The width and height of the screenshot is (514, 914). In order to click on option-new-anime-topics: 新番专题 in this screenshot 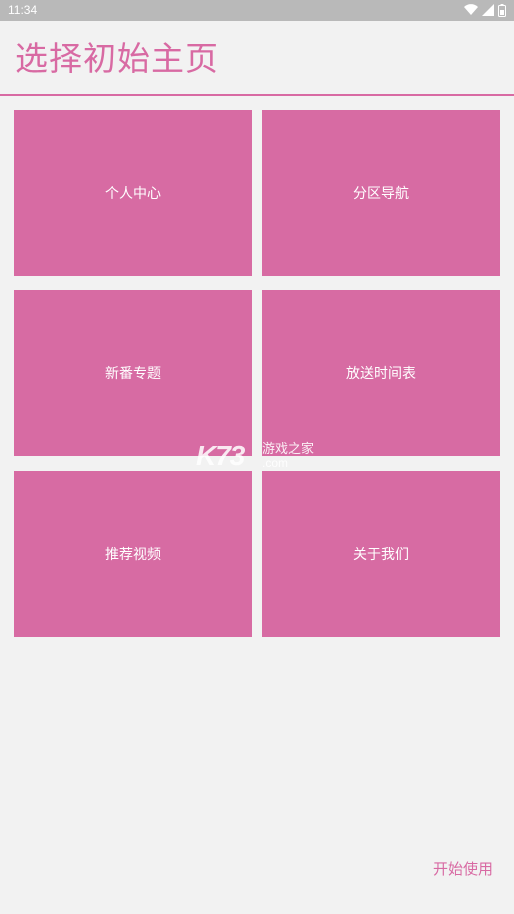, I will do `click(133, 373)`.